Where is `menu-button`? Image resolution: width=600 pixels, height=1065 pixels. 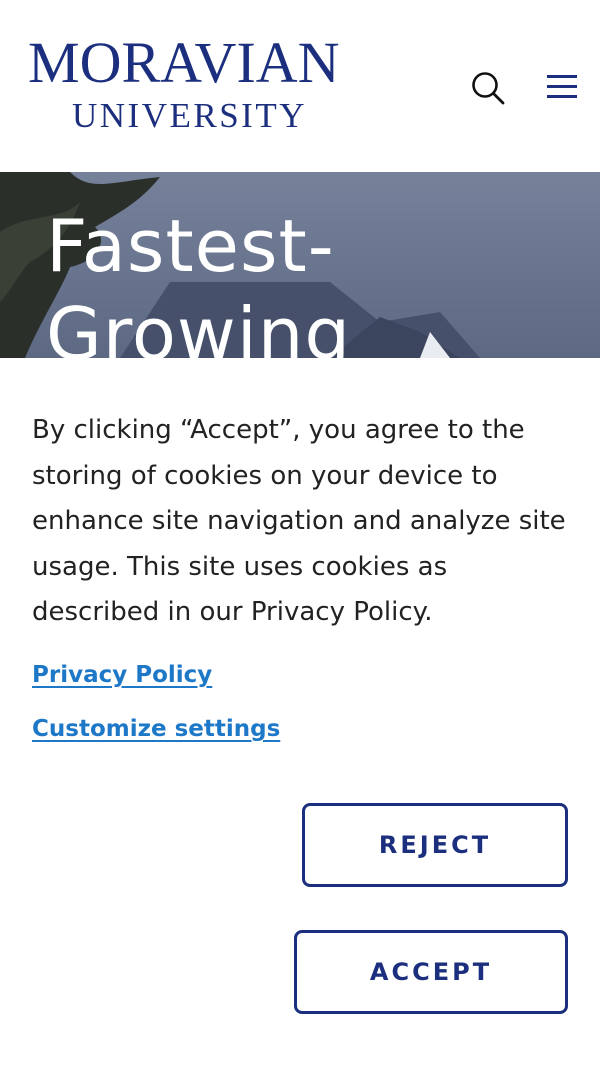
menu-button is located at coordinates (562, 87).